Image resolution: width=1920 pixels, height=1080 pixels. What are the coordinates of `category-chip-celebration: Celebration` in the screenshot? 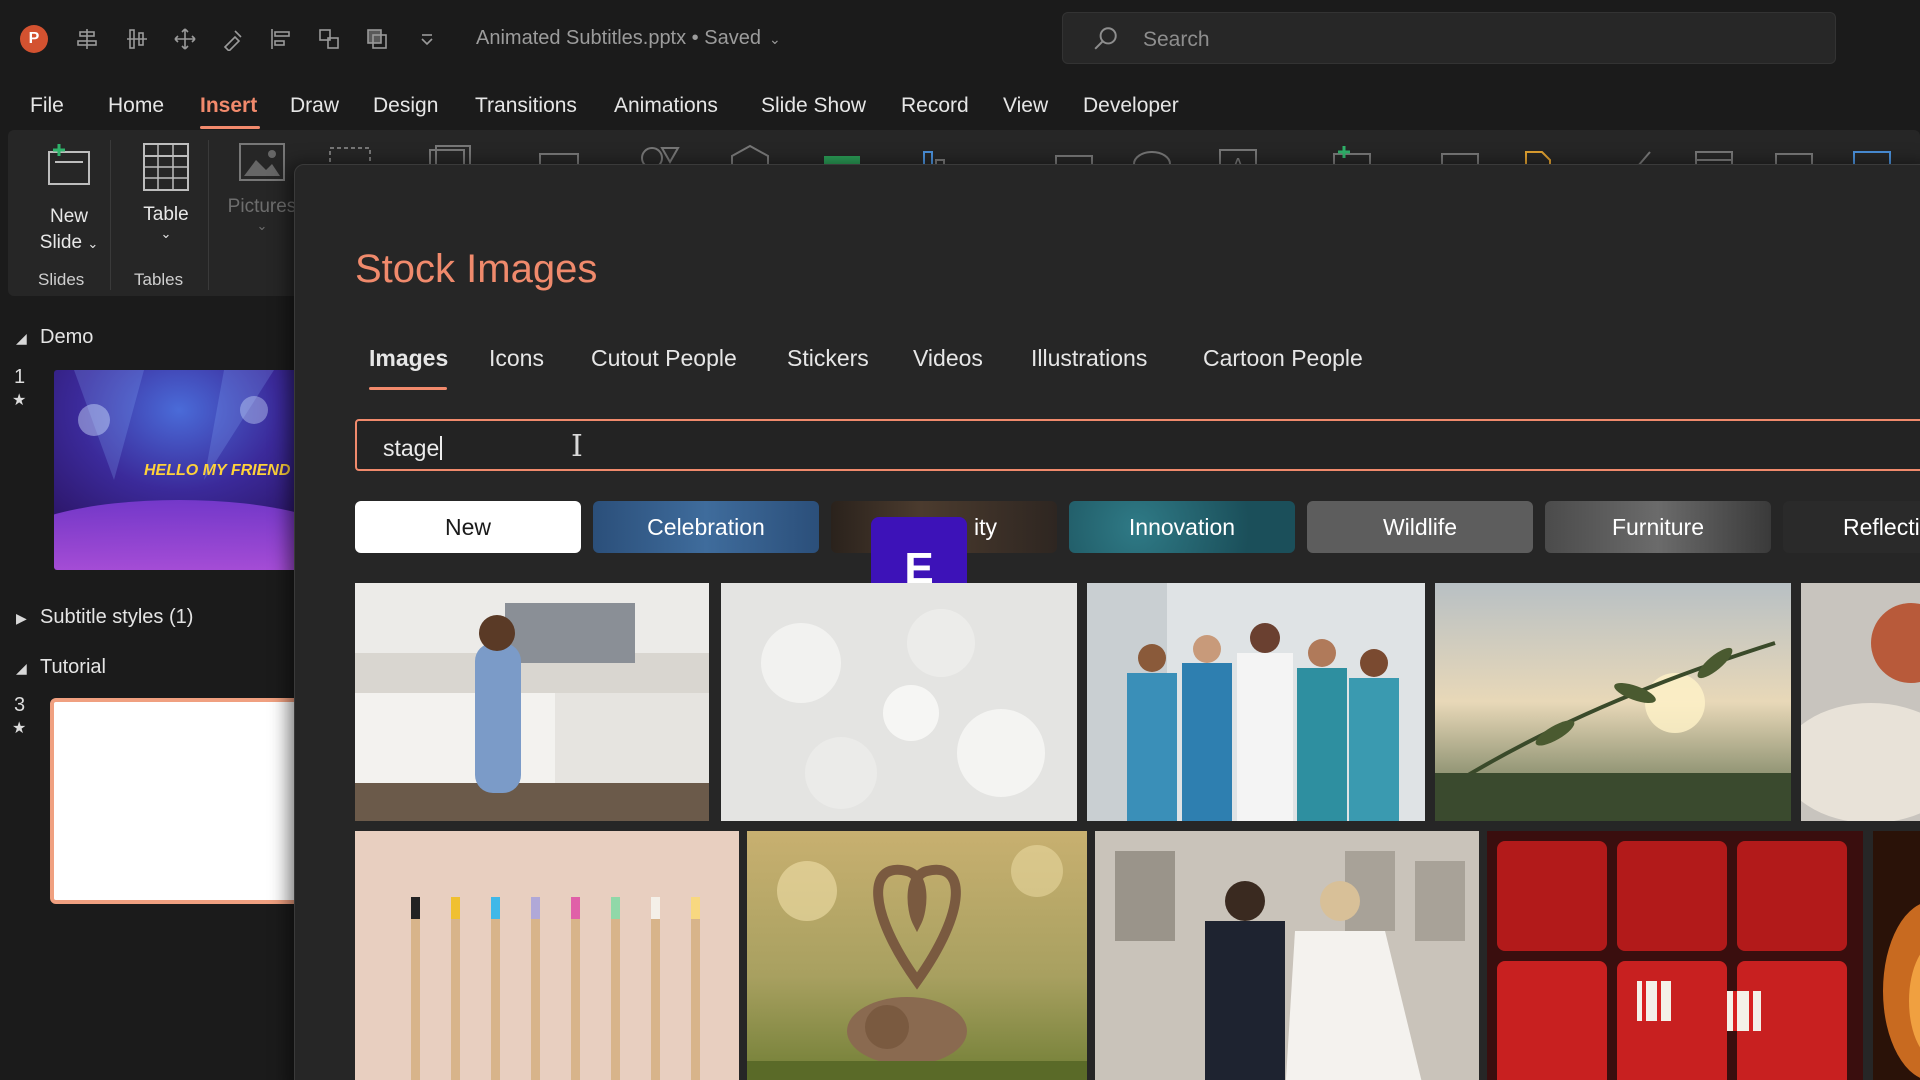 It's located at (706, 527).